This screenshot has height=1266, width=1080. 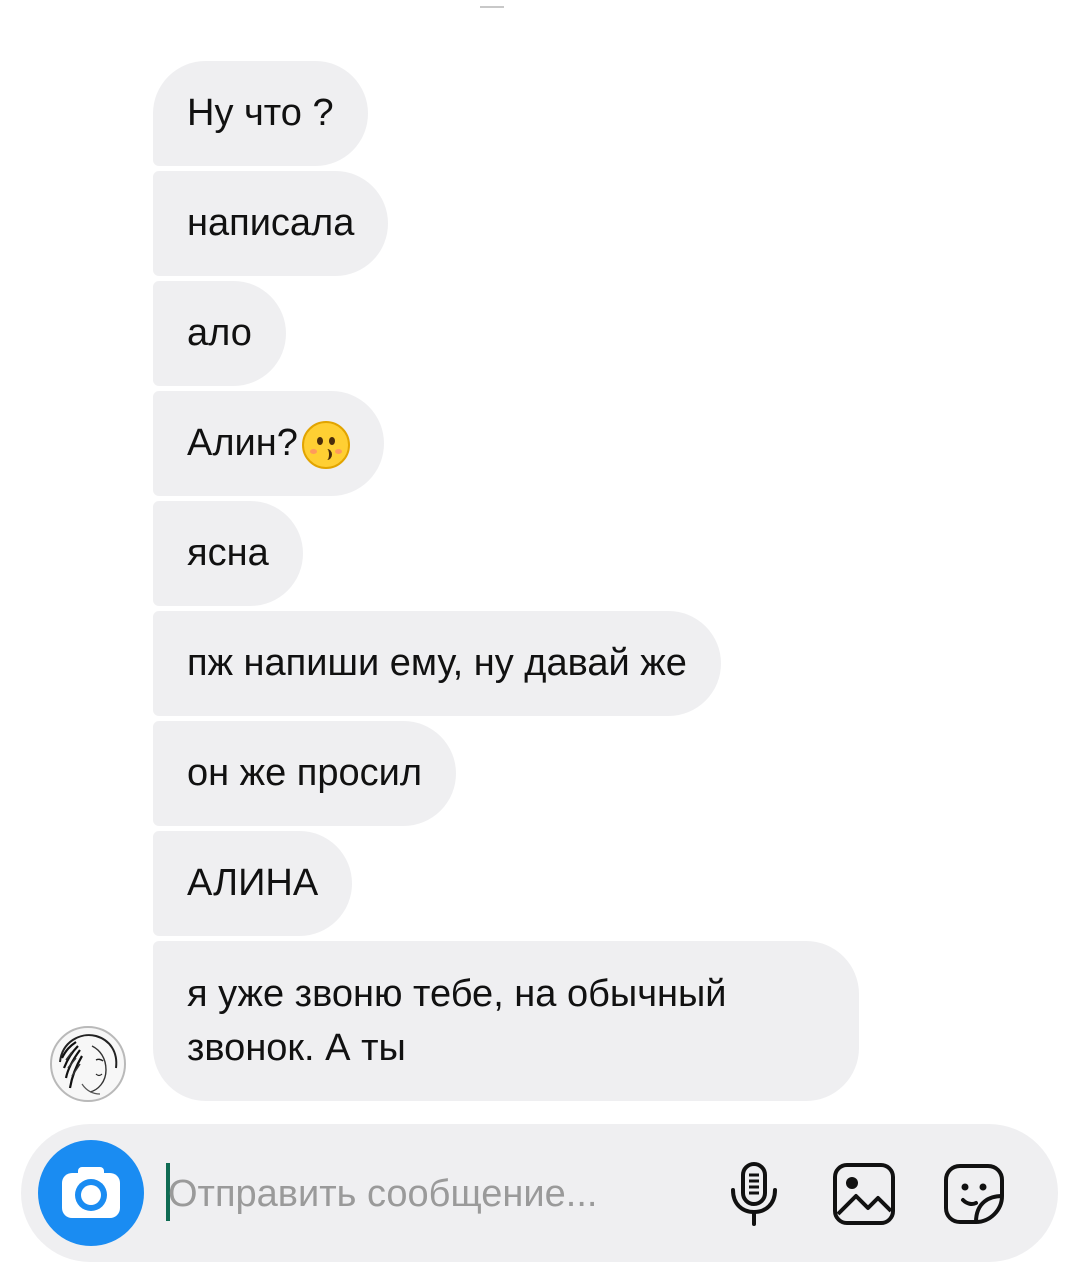 I want to click on message-text: ясна, so click(x=228, y=553).